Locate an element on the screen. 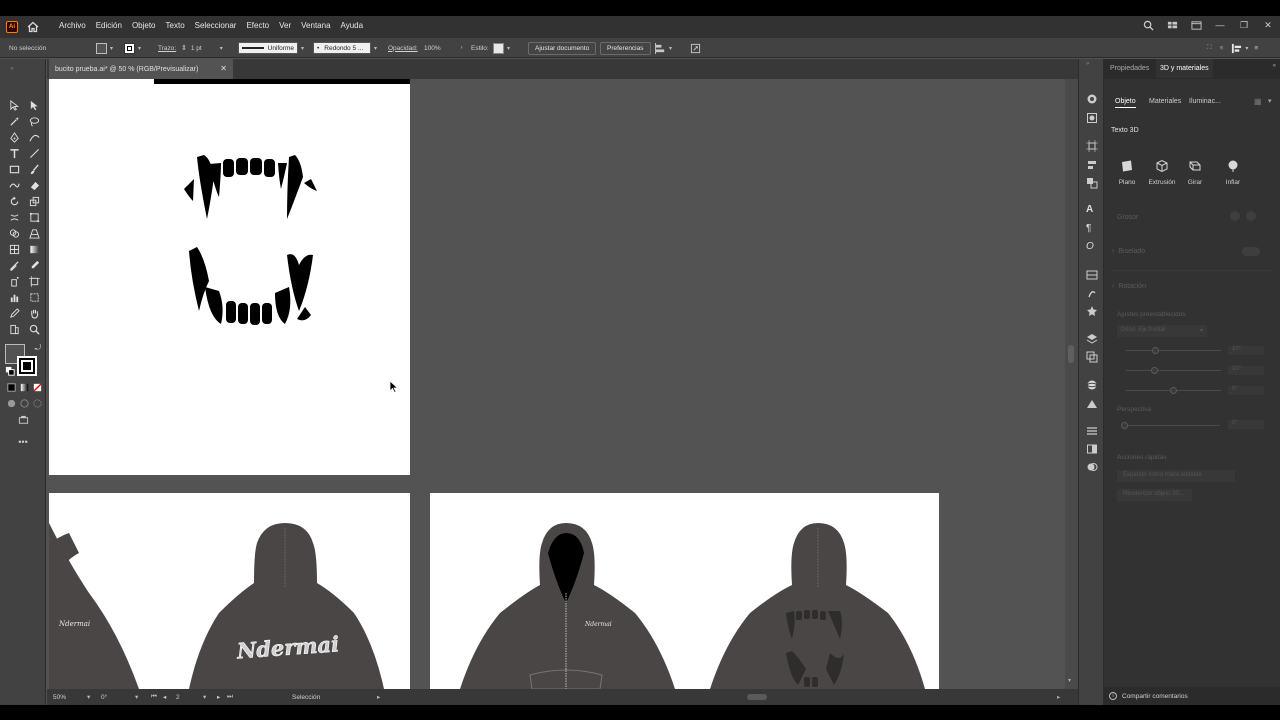 The height and width of the screenshot is (720, 1280). rotation-dropdown-icon: ▾ is located at coordinates (136, 697).